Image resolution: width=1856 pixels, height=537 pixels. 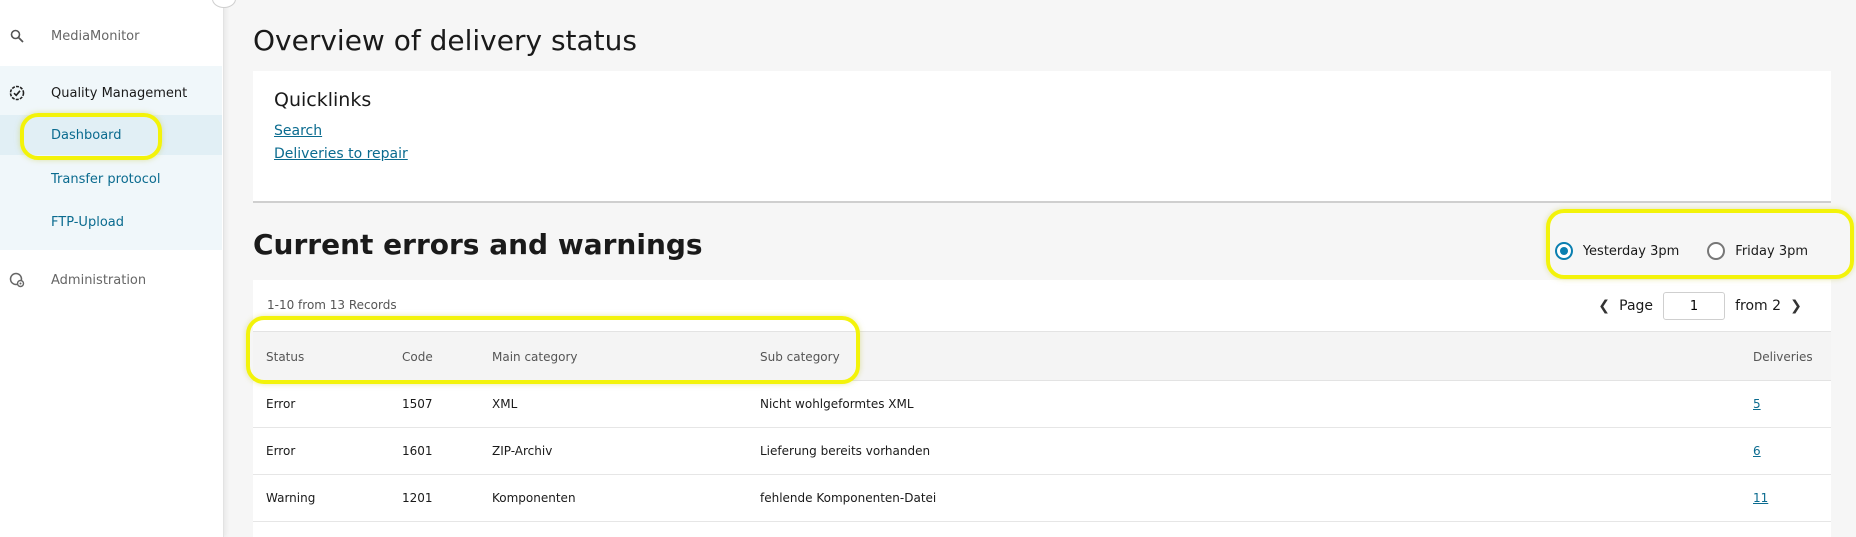 What do you see at coordinates (106, 179) in the screenshot?
I see `sidebar-item-label: Transfer protocol` at bounding box center [106, 179].